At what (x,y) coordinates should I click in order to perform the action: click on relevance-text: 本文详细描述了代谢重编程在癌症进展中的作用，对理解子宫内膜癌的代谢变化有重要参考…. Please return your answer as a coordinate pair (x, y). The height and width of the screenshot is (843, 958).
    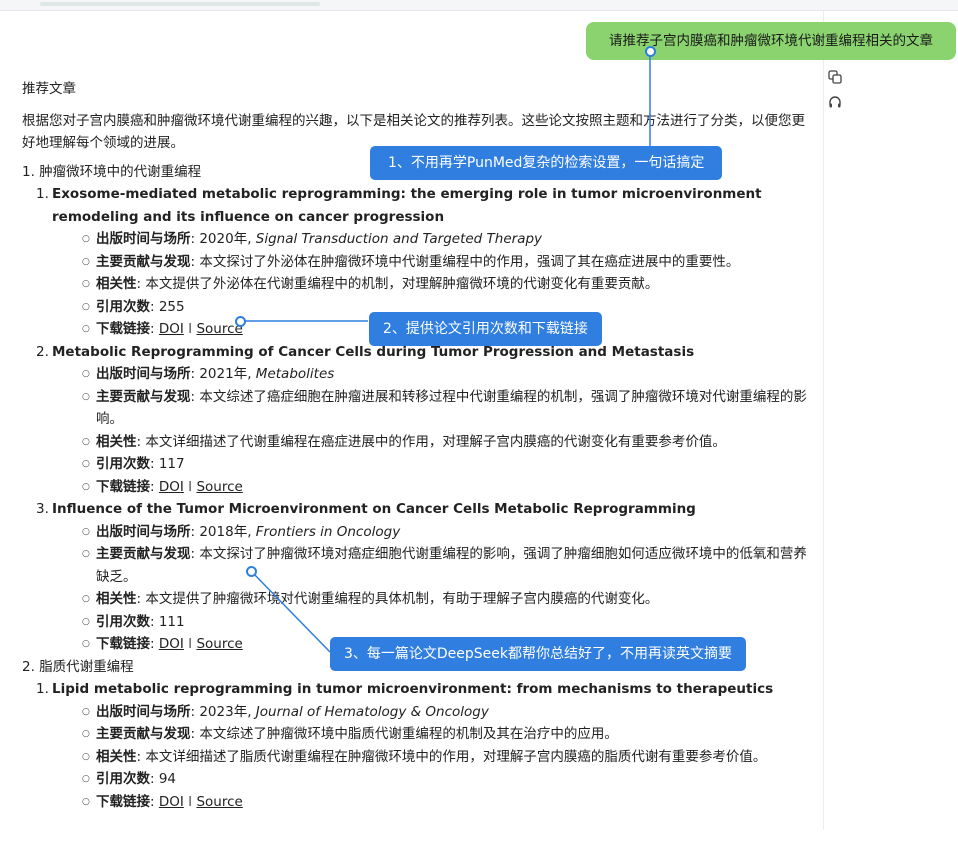
    Looking at the image, I should click on (435, 441).